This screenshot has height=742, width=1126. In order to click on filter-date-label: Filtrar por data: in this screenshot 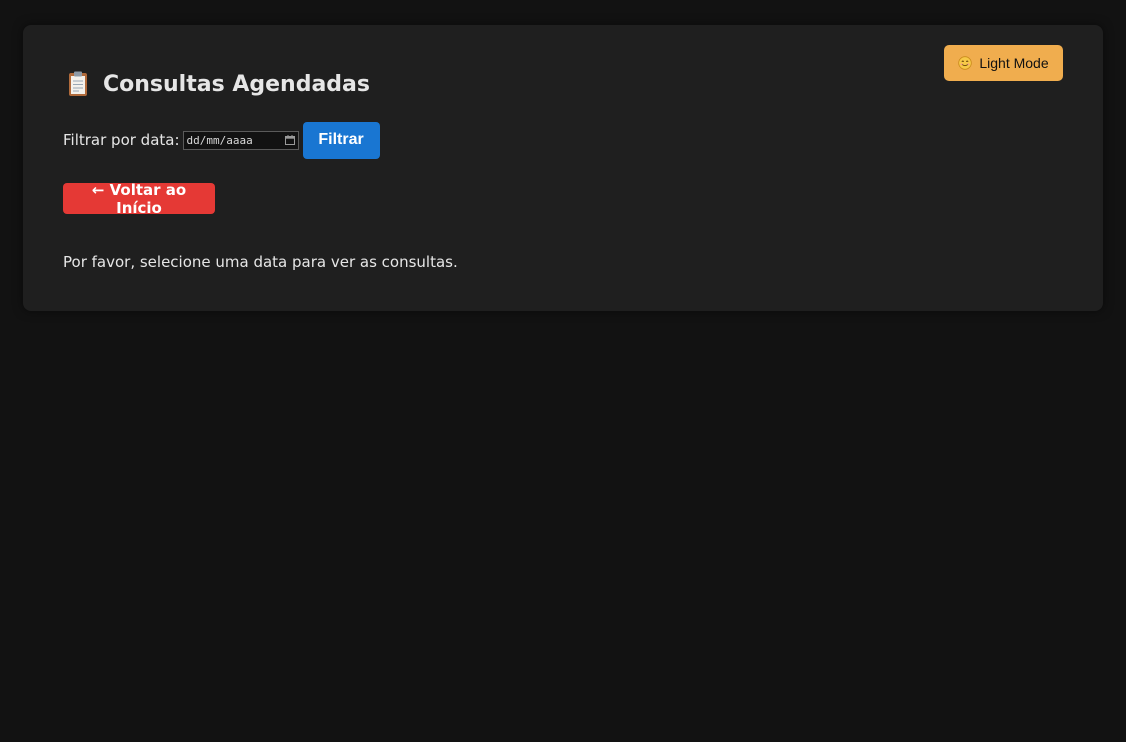, I will do `click(121, 140)`.